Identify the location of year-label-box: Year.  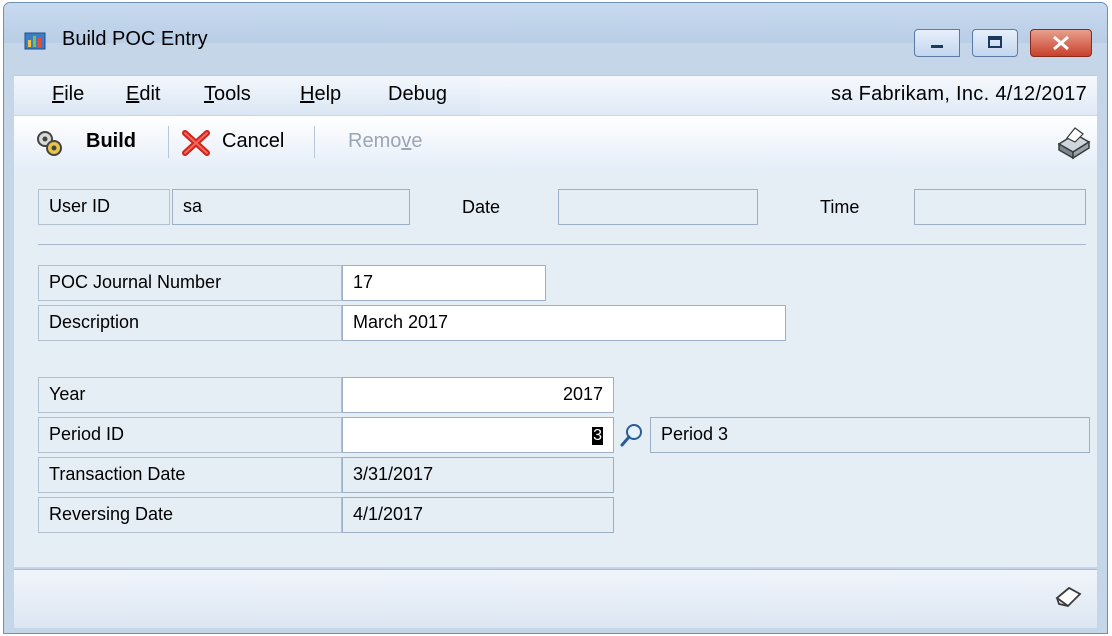
(190, 395).